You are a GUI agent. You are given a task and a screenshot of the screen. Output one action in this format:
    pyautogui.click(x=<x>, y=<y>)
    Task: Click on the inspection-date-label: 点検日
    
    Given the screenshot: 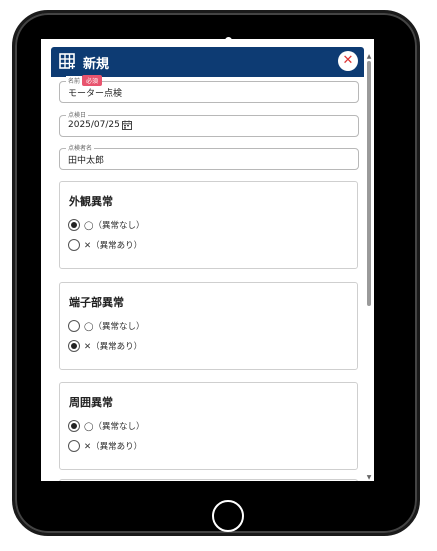 What is the action you would take?
    pyautogui.click(x=77, y=114)
    